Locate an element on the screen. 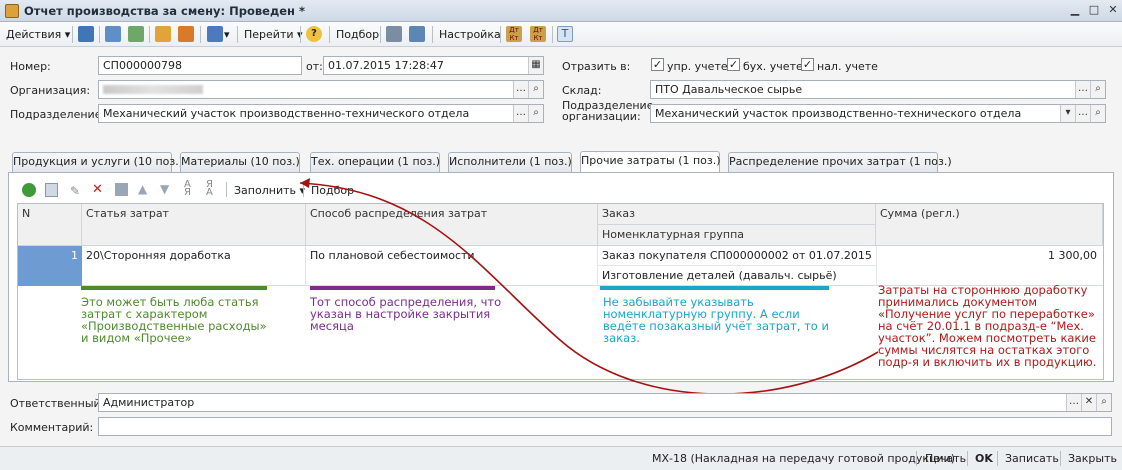  responsible-clear-icon: ✕ is located at coordinates (1088, 402).